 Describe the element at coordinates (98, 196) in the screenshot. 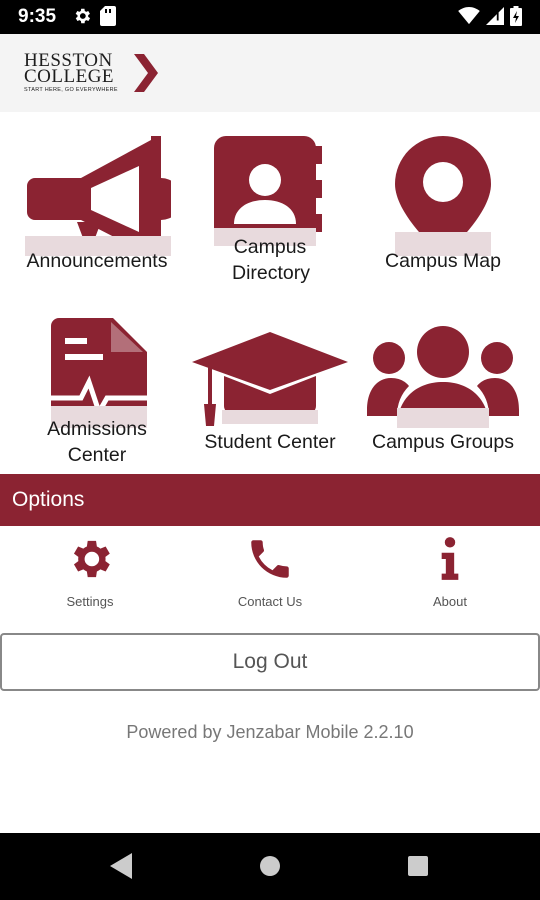

I see `megaphone-icon` at that location.